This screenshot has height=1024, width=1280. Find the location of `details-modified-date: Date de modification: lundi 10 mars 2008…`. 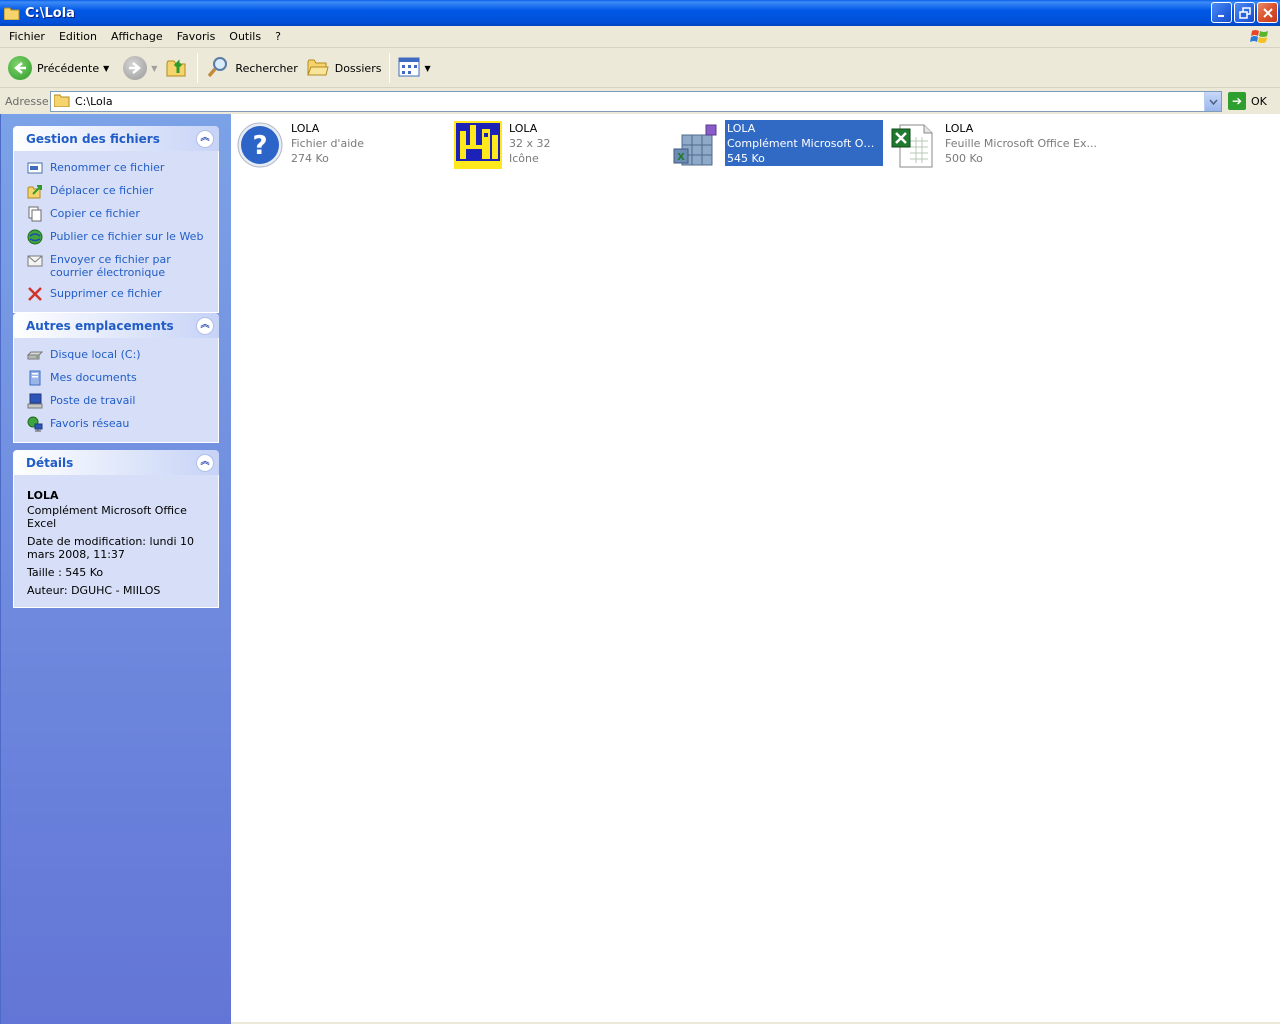

details-modified-date: Date de modification: lundi 10 mars 2008… is located at coordinates (111, 548).